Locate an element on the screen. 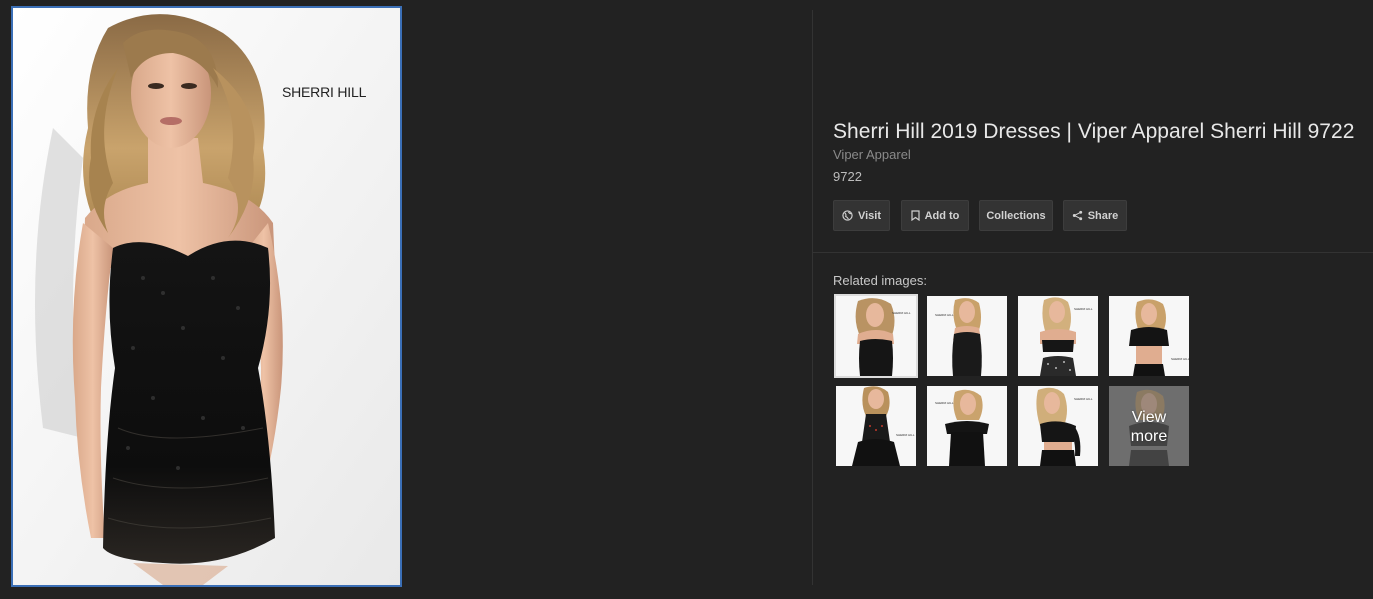 The width and height of the screenshot is (1373, 599). related-thumb-1: SHERRI HILL is located at coordinates (876, 336).